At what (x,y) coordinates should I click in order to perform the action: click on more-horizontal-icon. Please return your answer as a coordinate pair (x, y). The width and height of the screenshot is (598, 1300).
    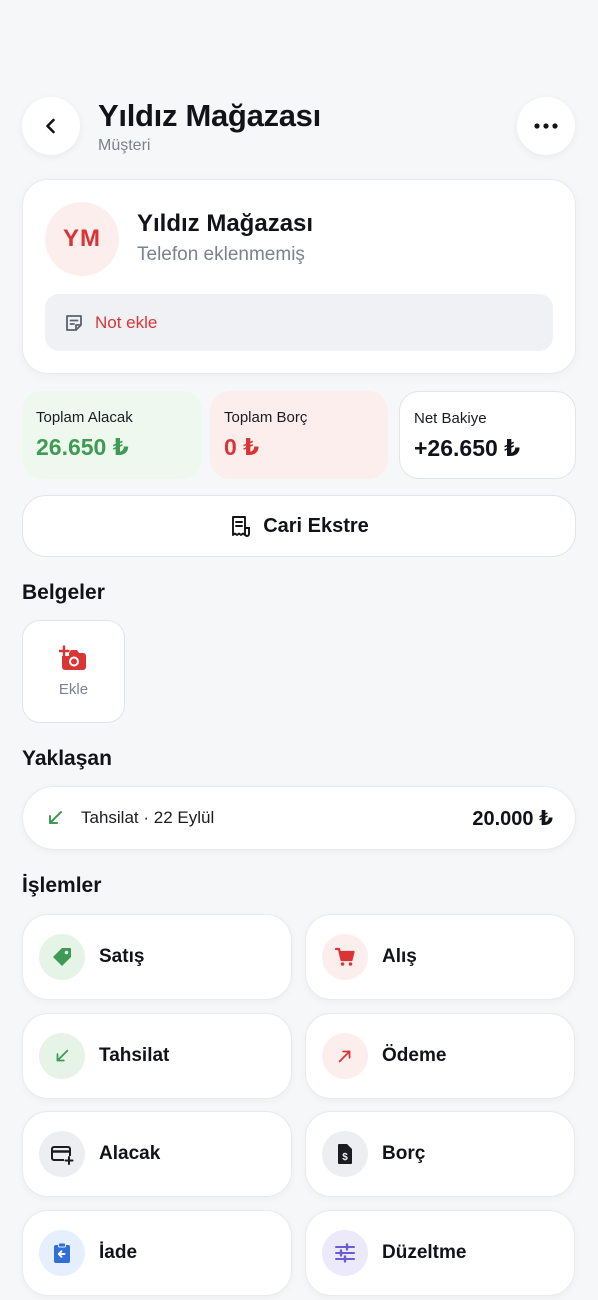
    Looking at the image, I should click on (546, 126).